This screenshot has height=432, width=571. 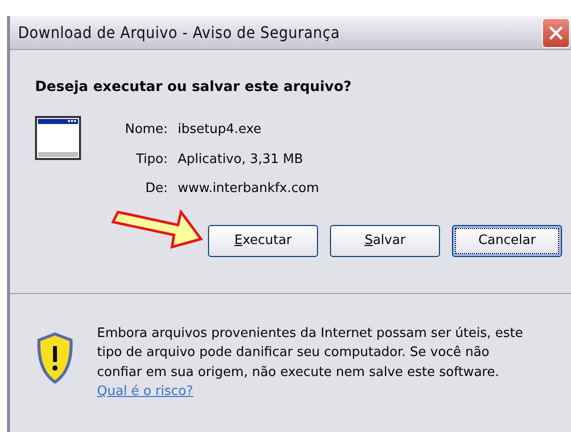 What do you see at coordinates (156, 189) in the screenshot?
I see `detail-label: De:` at bounding box center [156, 189].